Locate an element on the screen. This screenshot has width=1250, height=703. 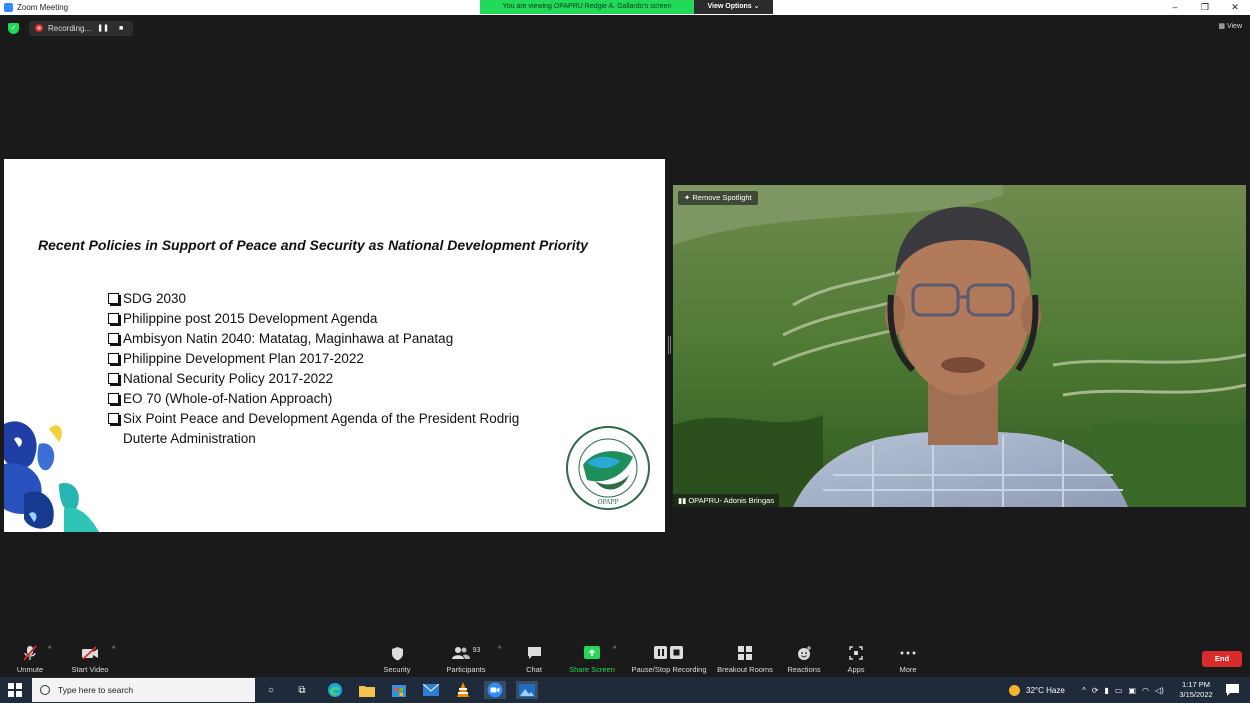
restore-button: ❐ is located at coordinates (1205, 7).